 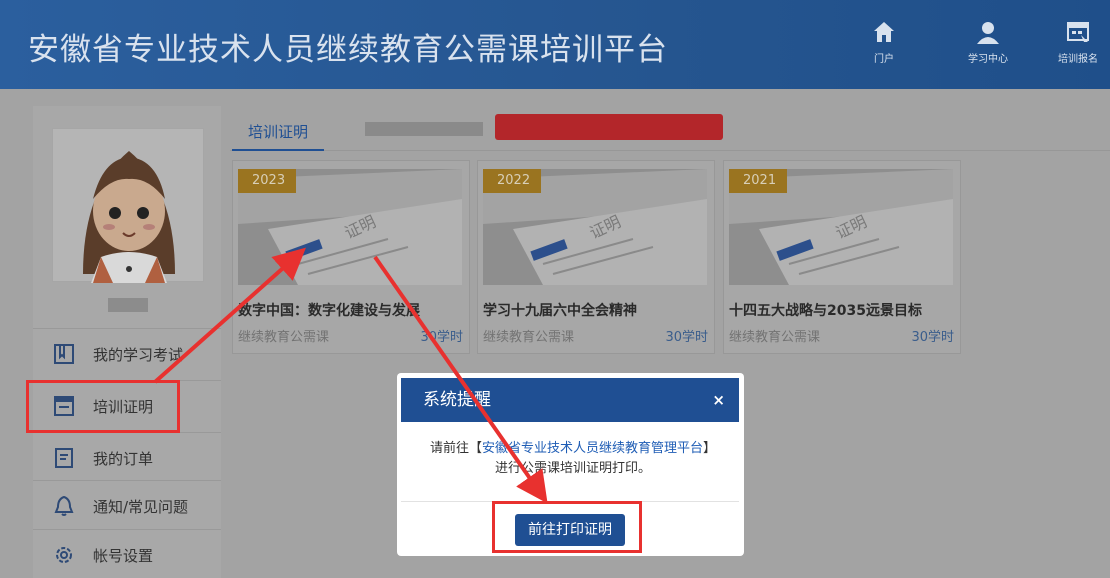 I want to click on course-title: 十四五大战略与2035远景目标, so click(x=825, y=310).